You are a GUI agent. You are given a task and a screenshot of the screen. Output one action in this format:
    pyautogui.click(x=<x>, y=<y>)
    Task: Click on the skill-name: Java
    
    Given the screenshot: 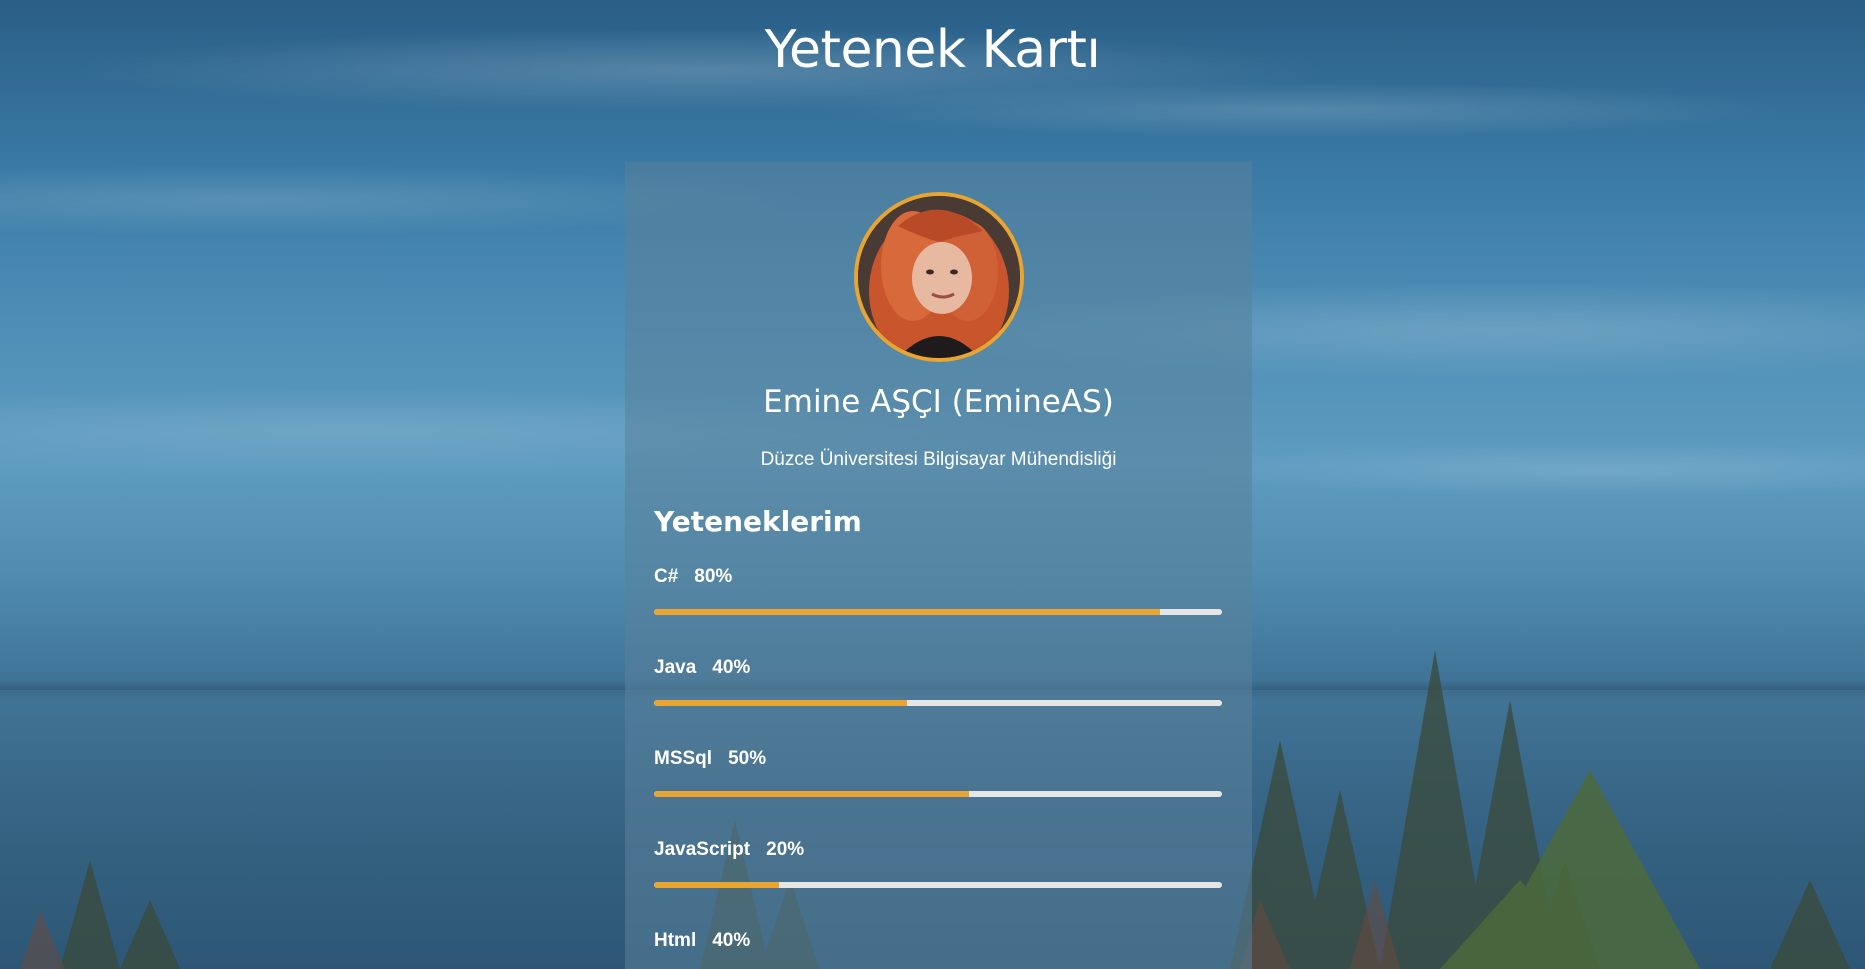 What is the action you would take?
    pyautogui.click(x=675, y=667)
    